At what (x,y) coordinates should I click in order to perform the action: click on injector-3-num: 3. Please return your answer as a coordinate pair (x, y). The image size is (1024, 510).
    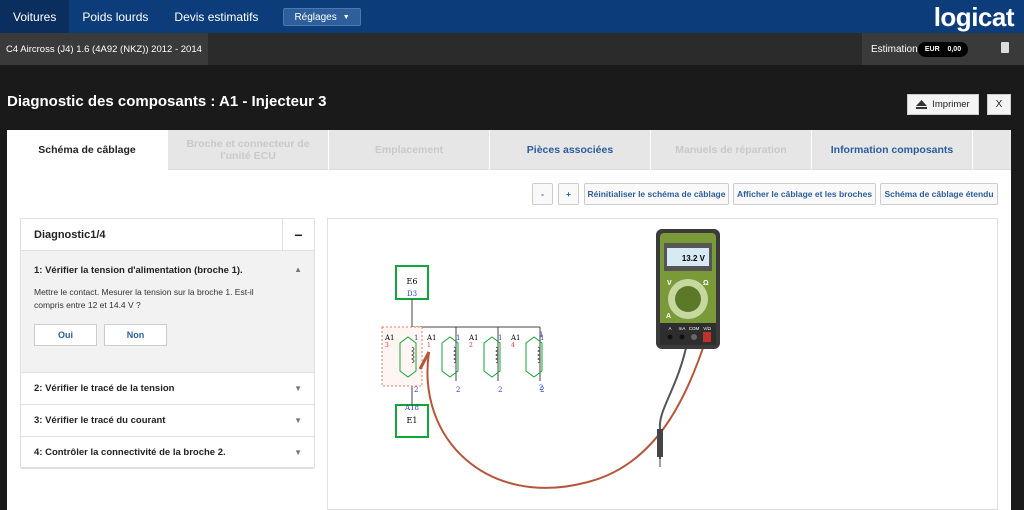
    Looking at the image, I should click on (387, 345).